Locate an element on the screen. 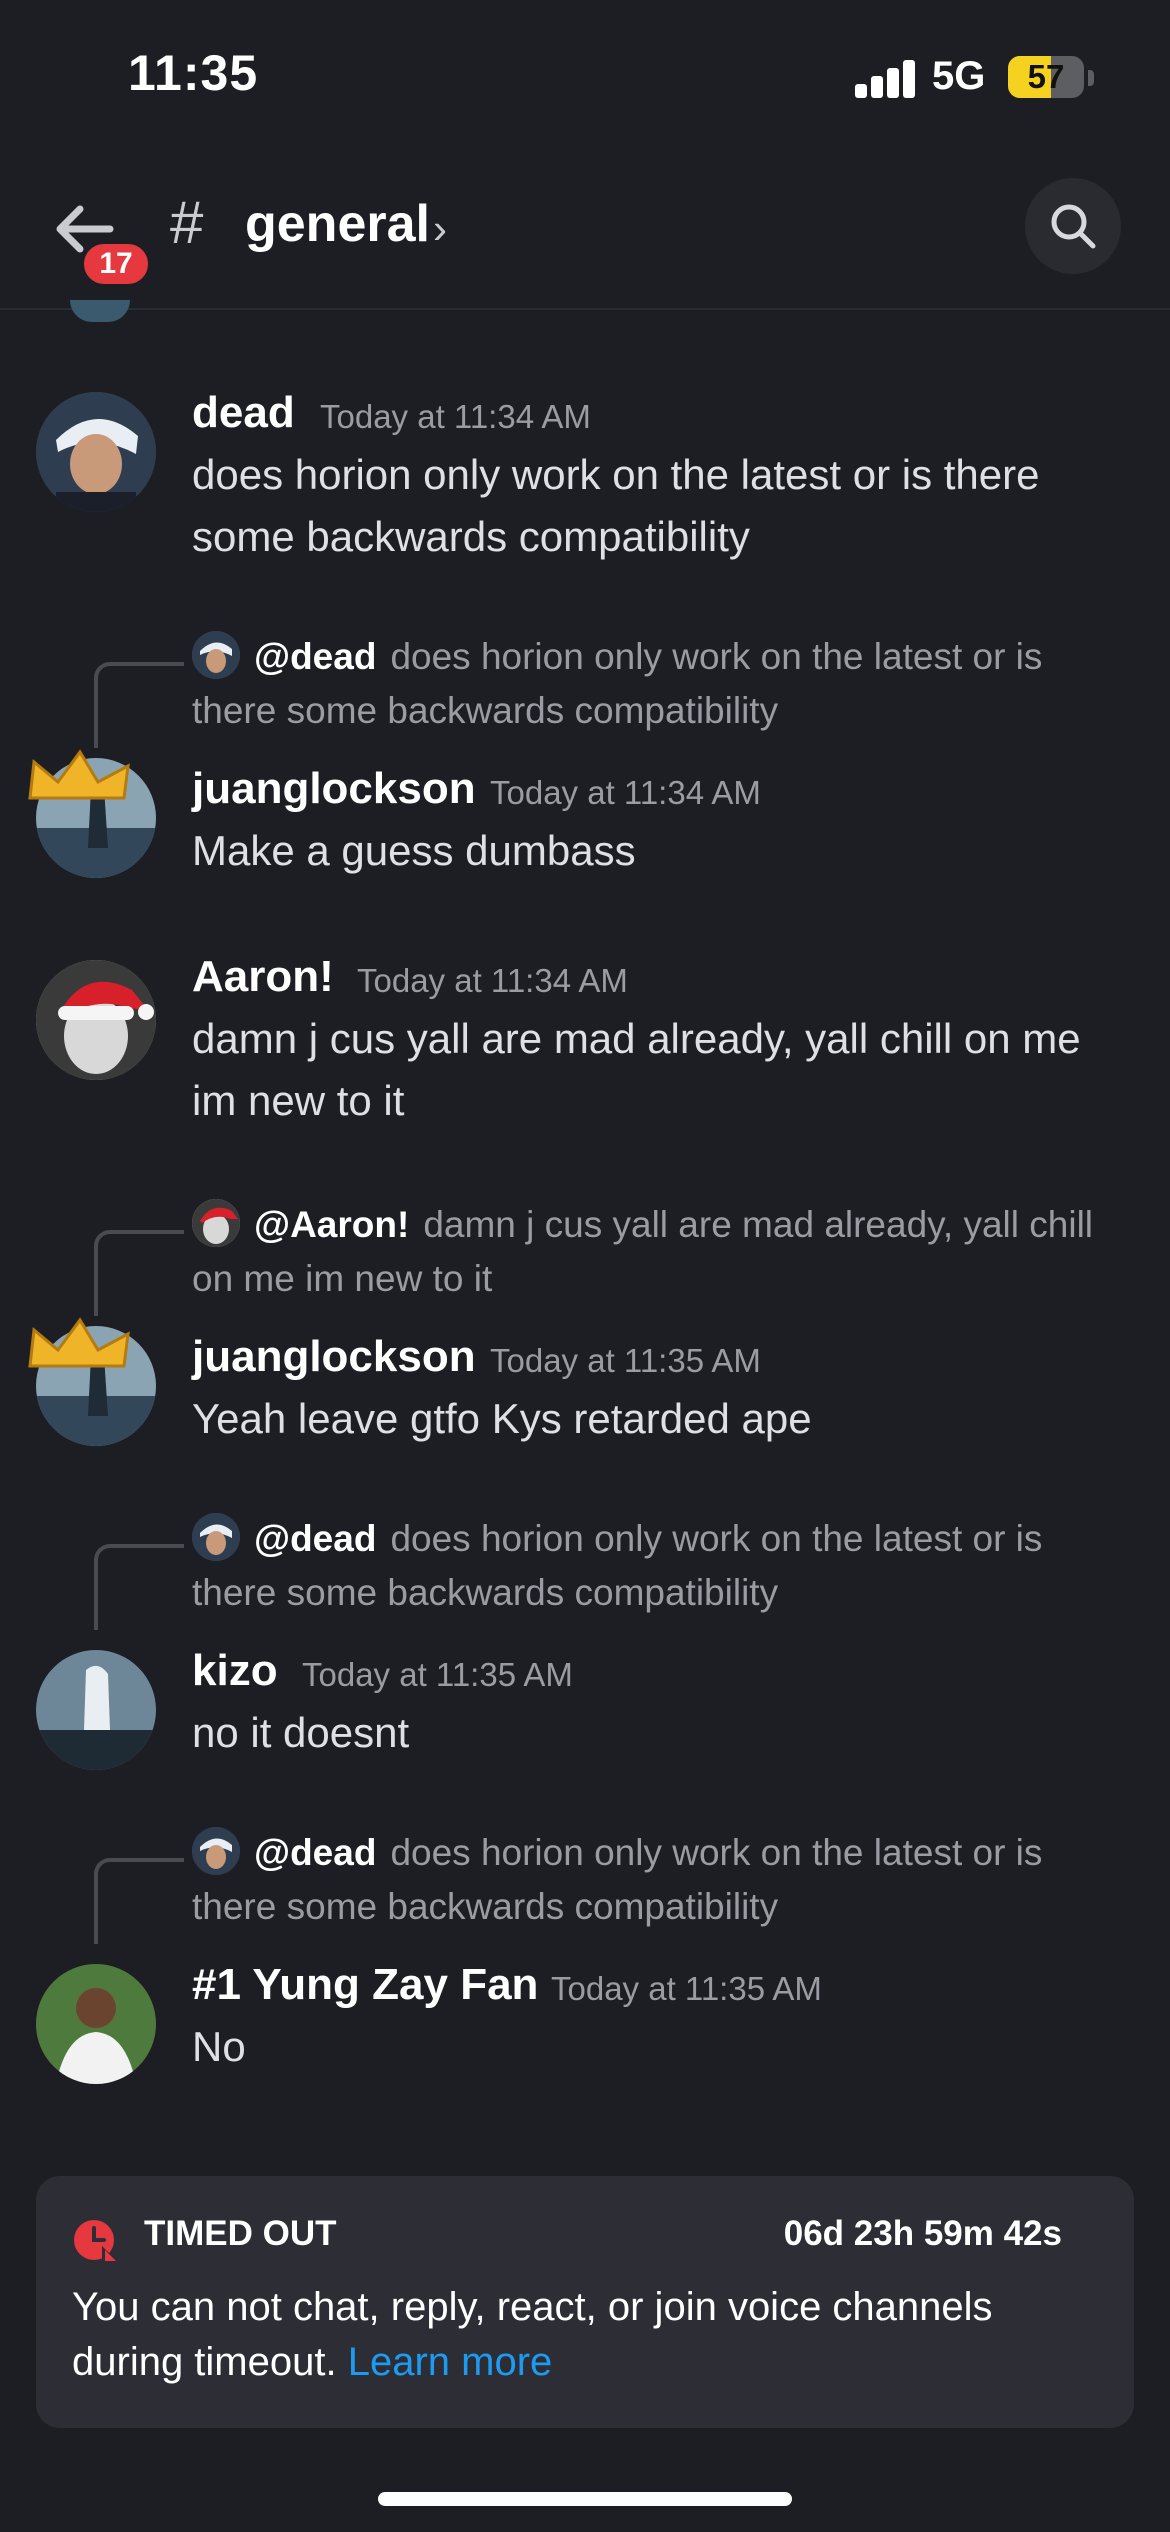 The image size is (1170, 2532). chevron-right-icon: › is located at coordinates (440, 229).